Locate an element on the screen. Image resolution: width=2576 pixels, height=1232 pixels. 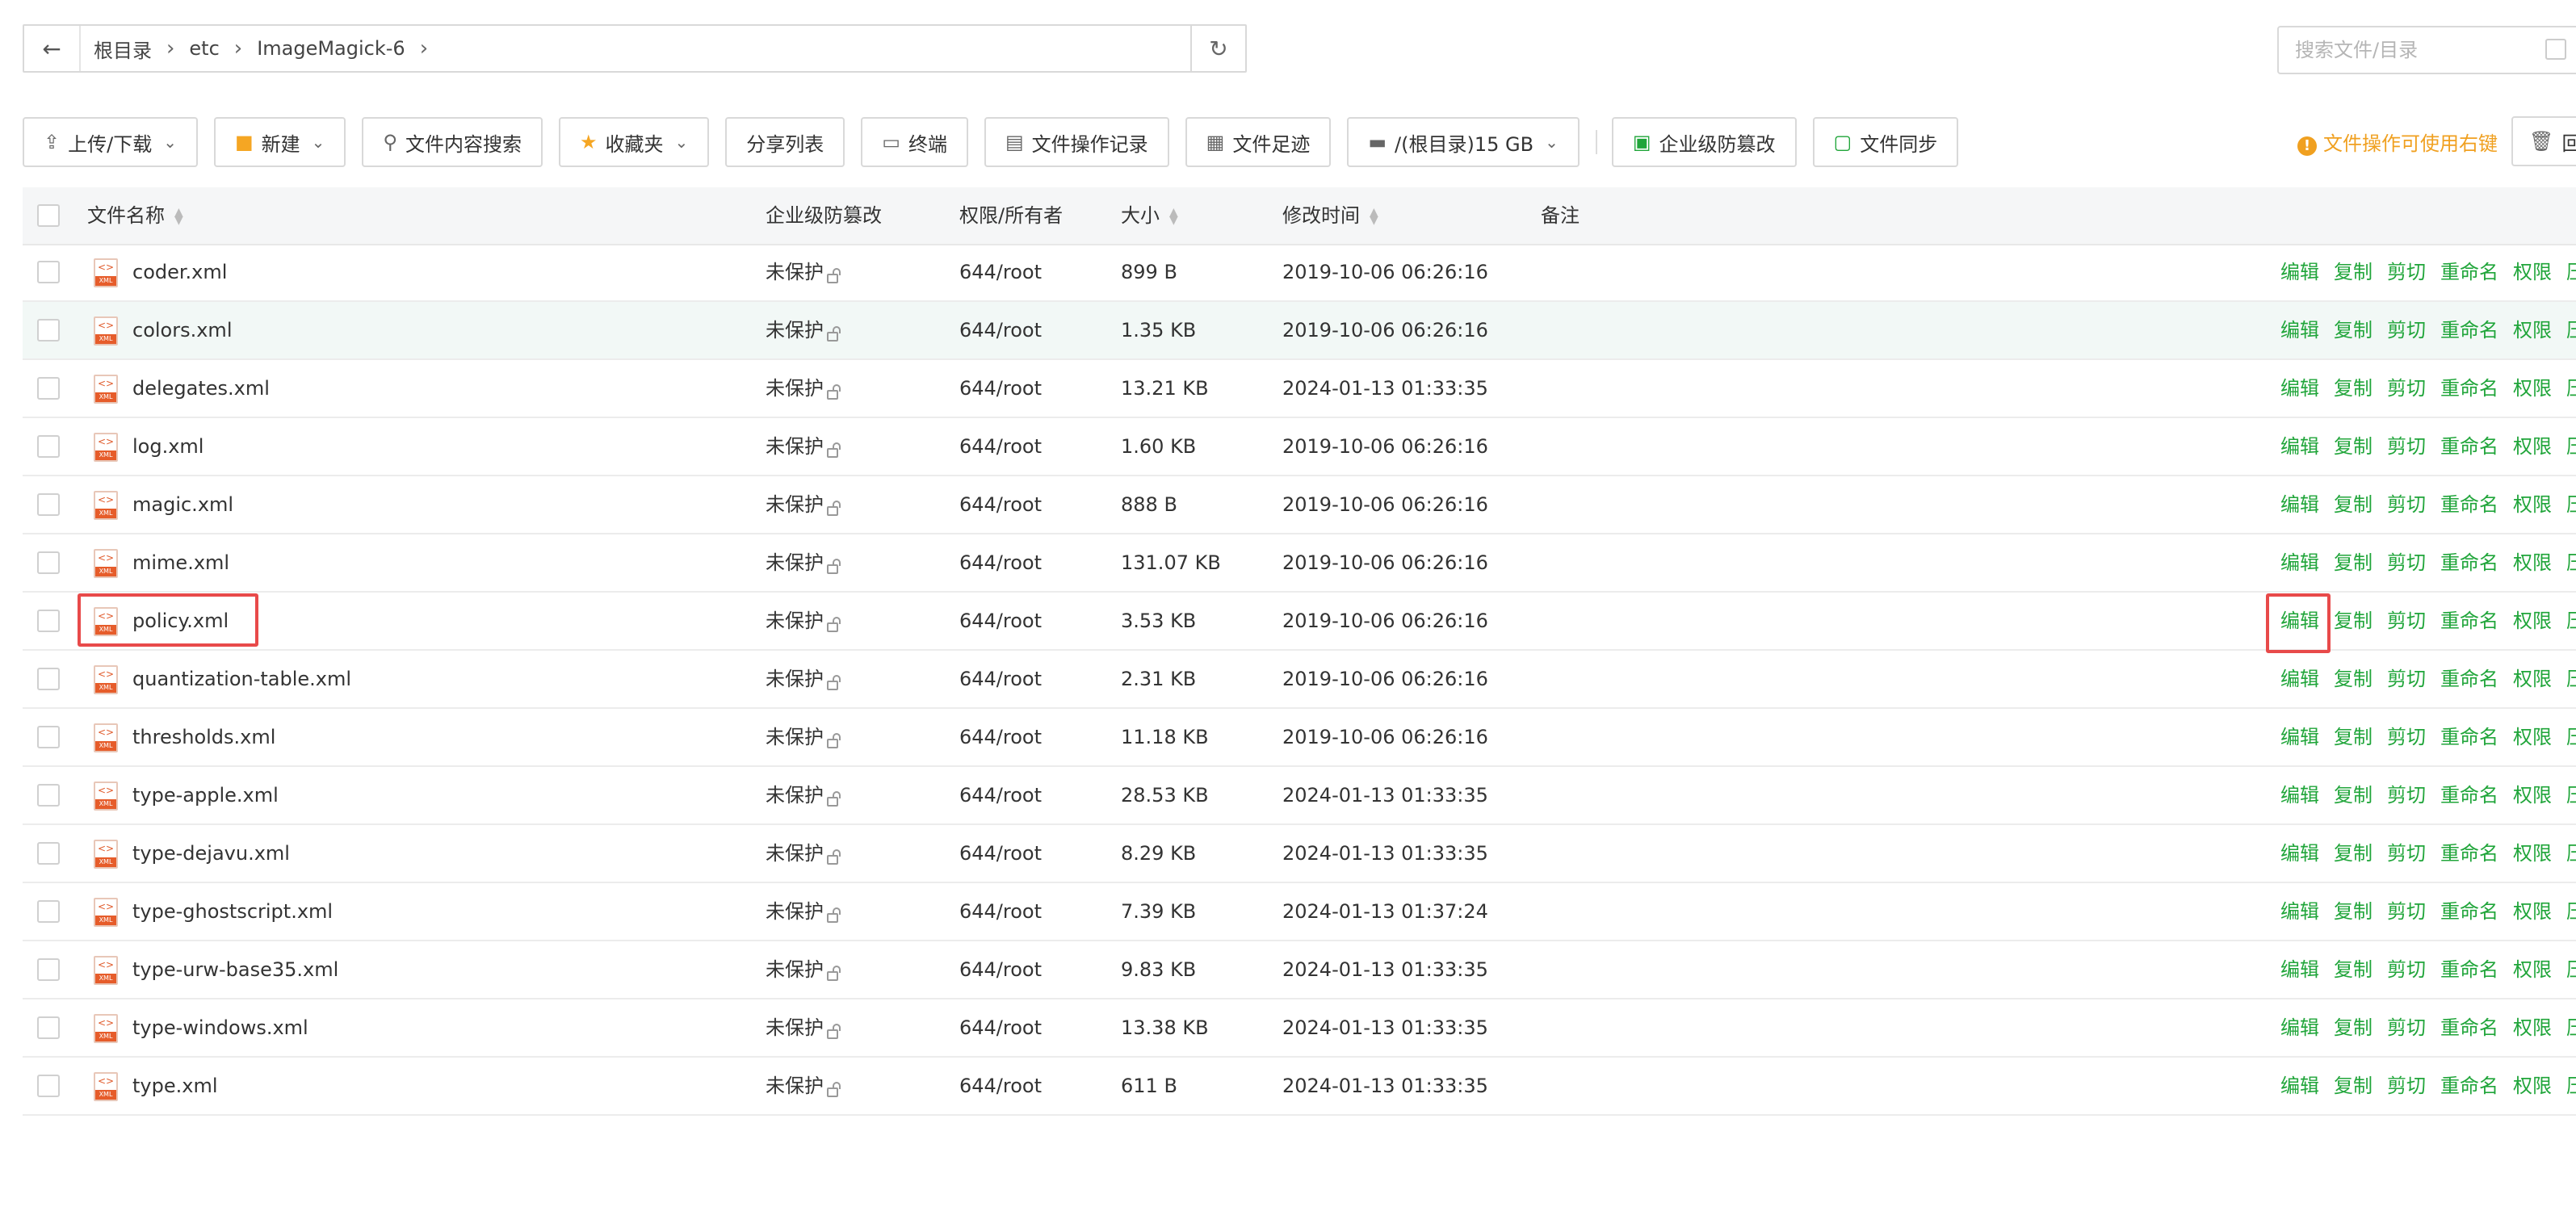
column-name: 文件名称 ▲ ▼ is located at coordinates (135, 215).